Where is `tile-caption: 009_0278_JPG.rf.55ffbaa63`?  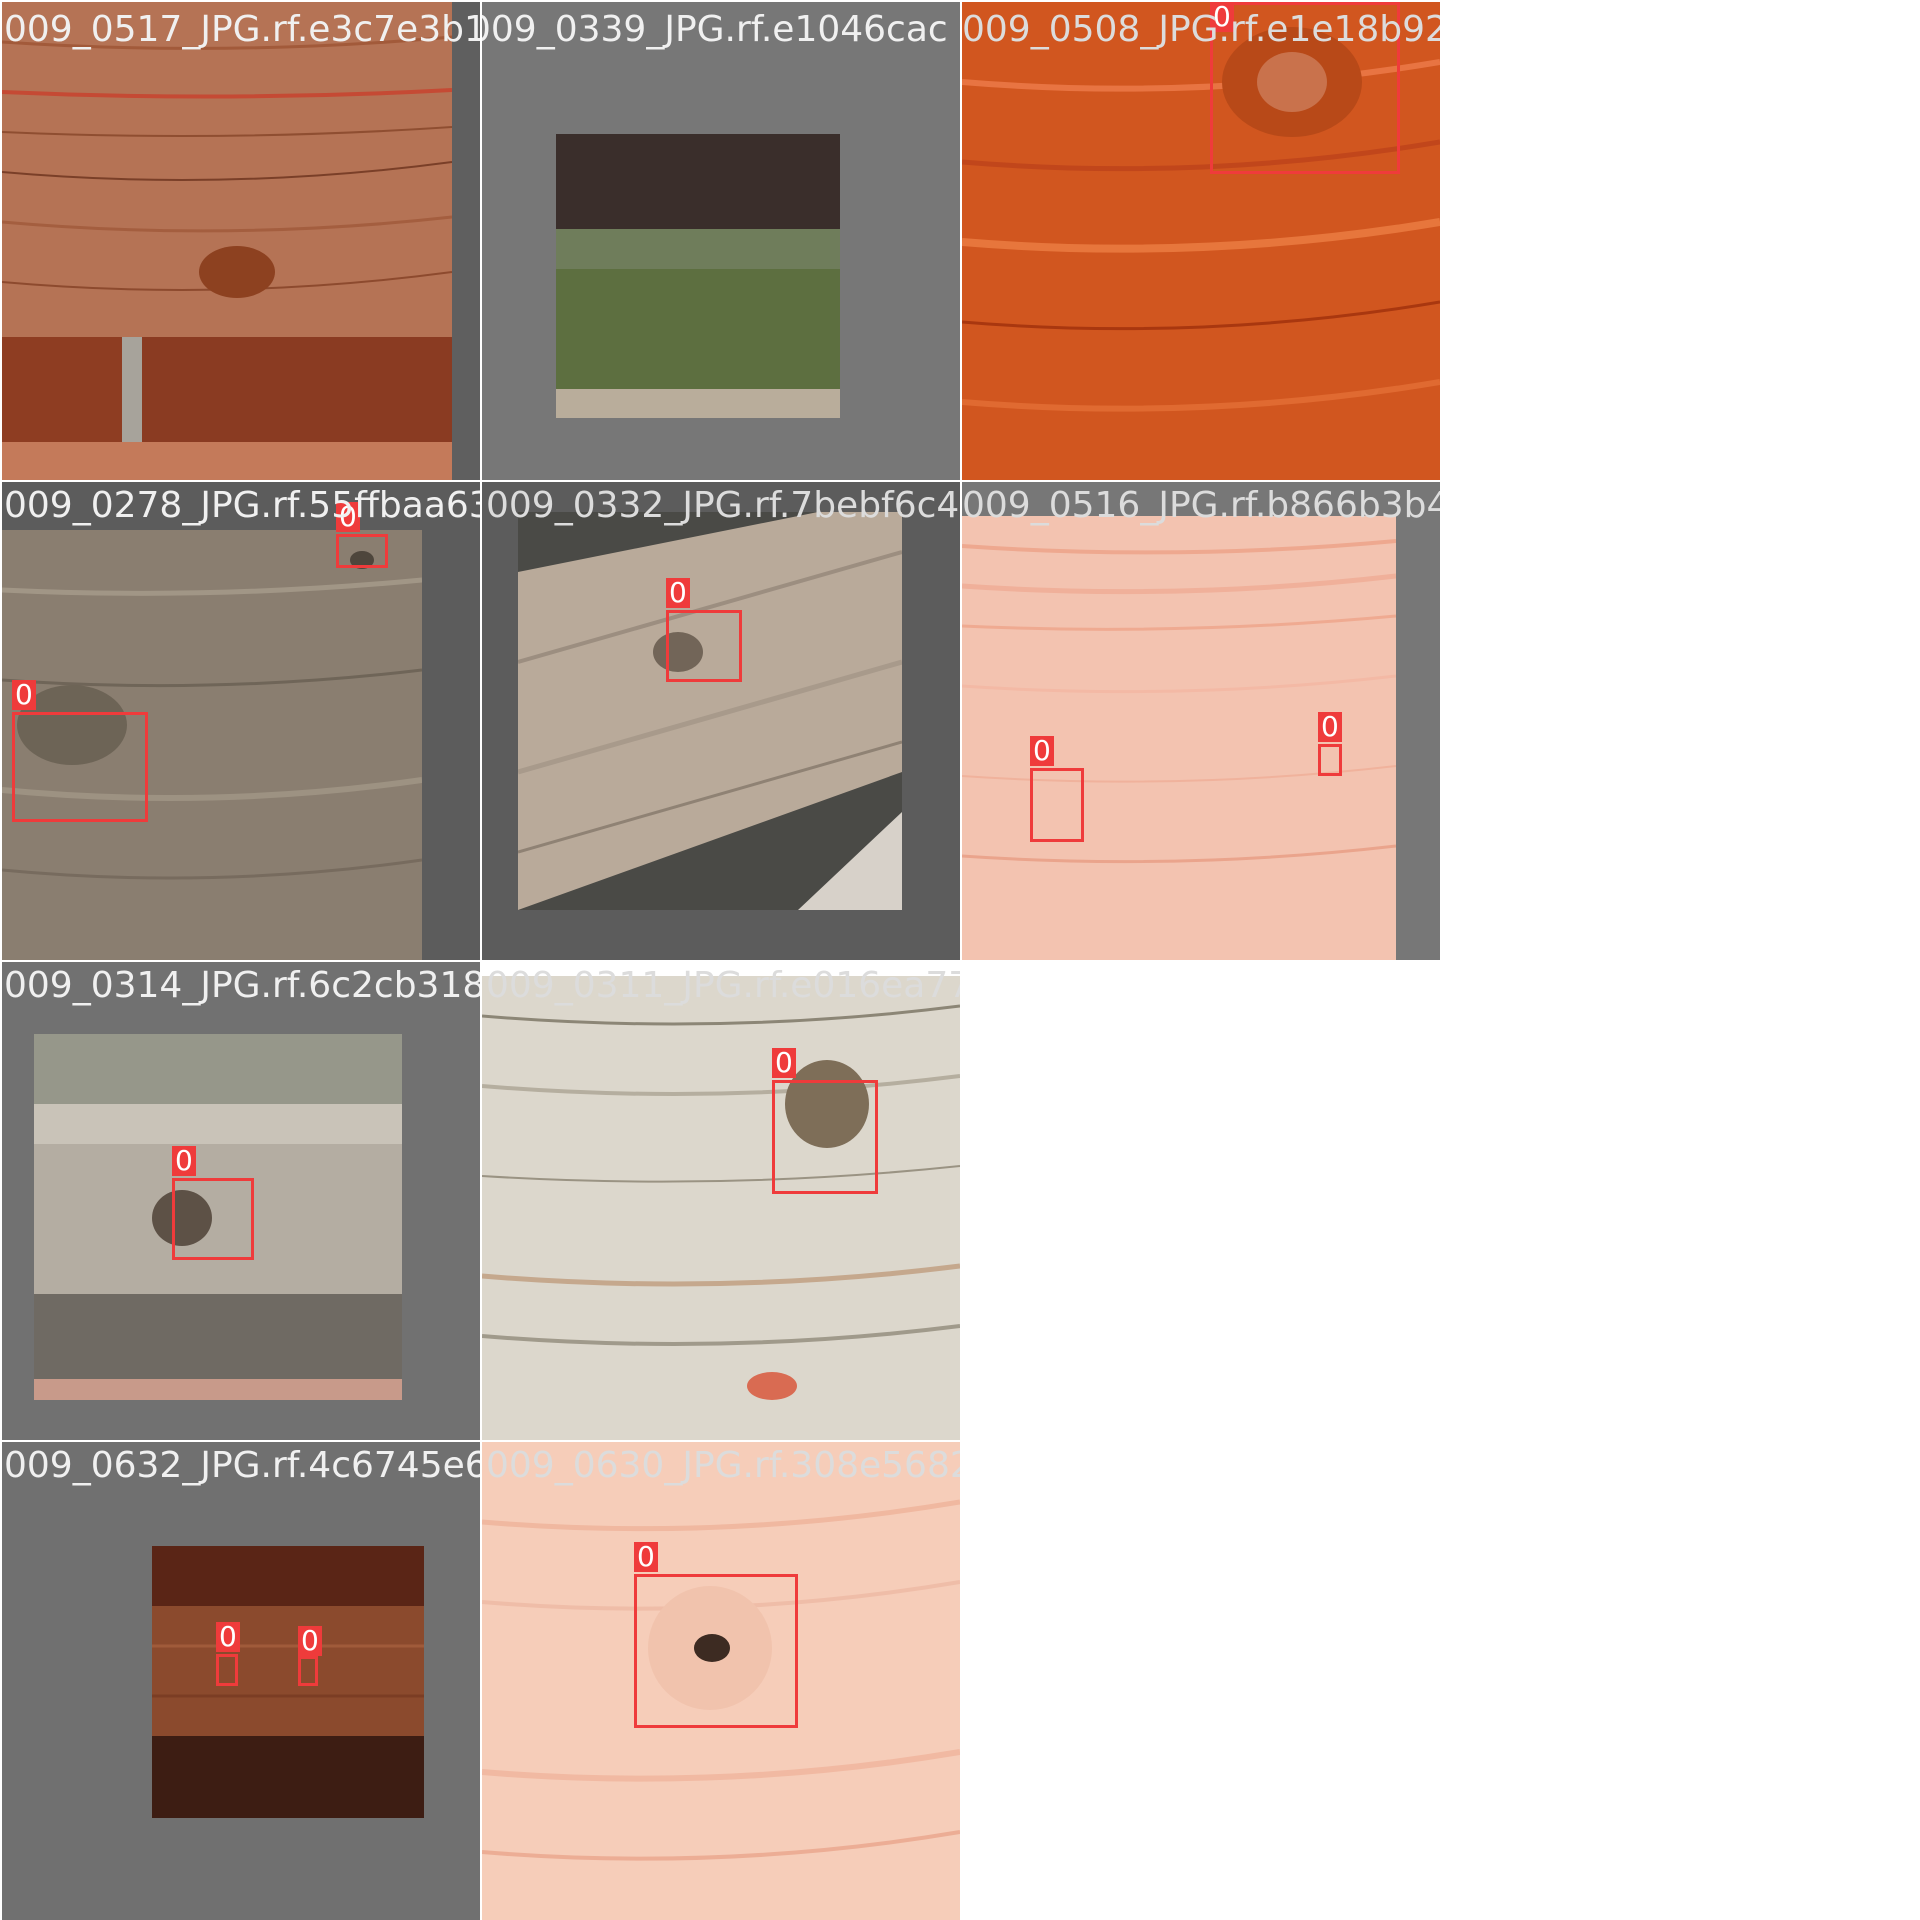
tile-caption: 009_0278_JPG.rf.55ffbaa63 is located at coordinates (242, 505).